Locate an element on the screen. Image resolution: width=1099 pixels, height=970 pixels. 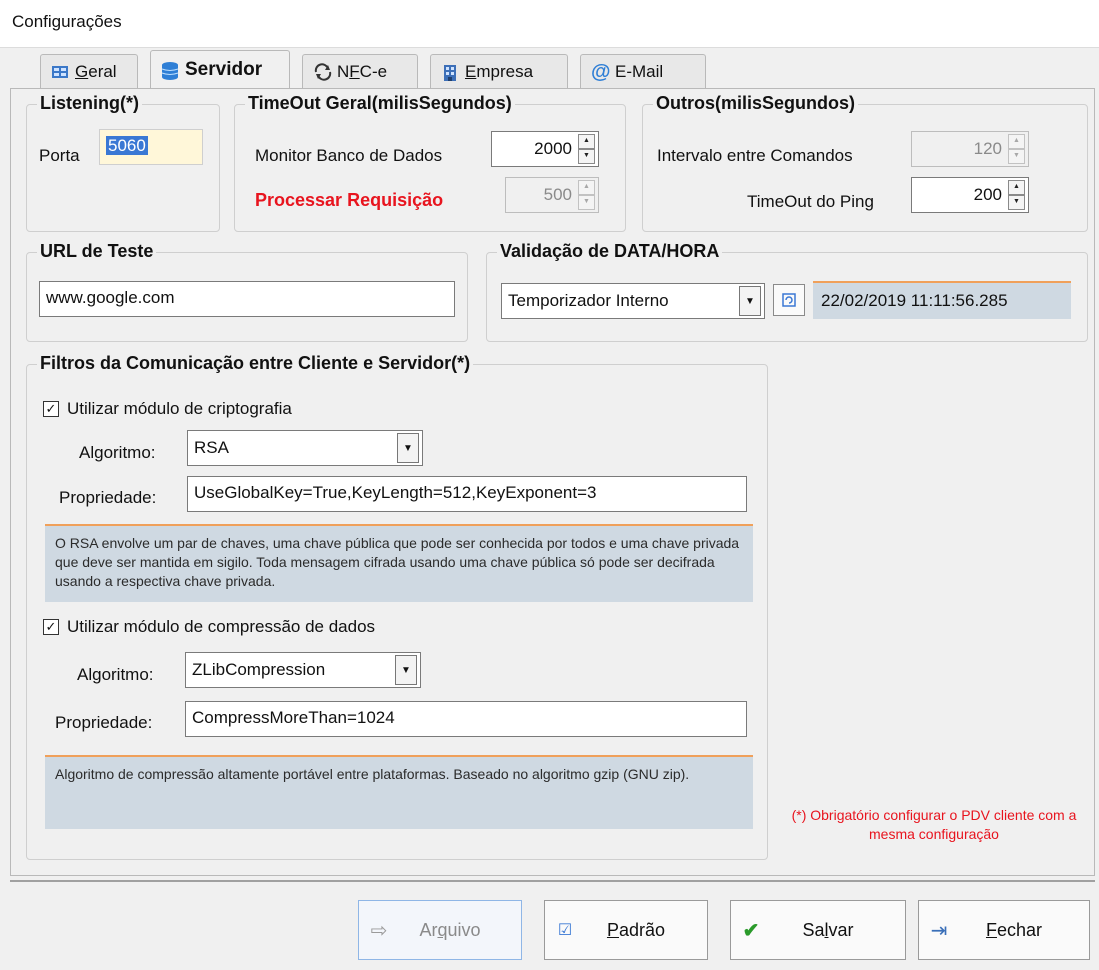
group-title: URL de Teste is located at coordinates (97, 251).